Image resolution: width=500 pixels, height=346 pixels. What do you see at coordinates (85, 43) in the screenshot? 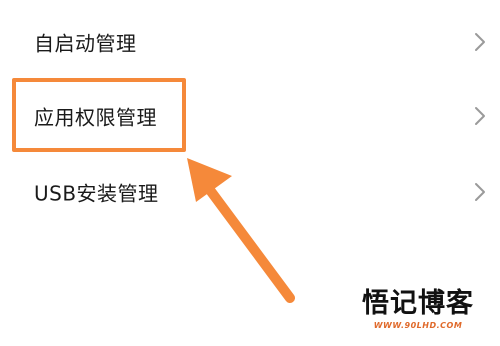
I see `settings-item-label: 自启动管理` at bounding box center [85, 43].